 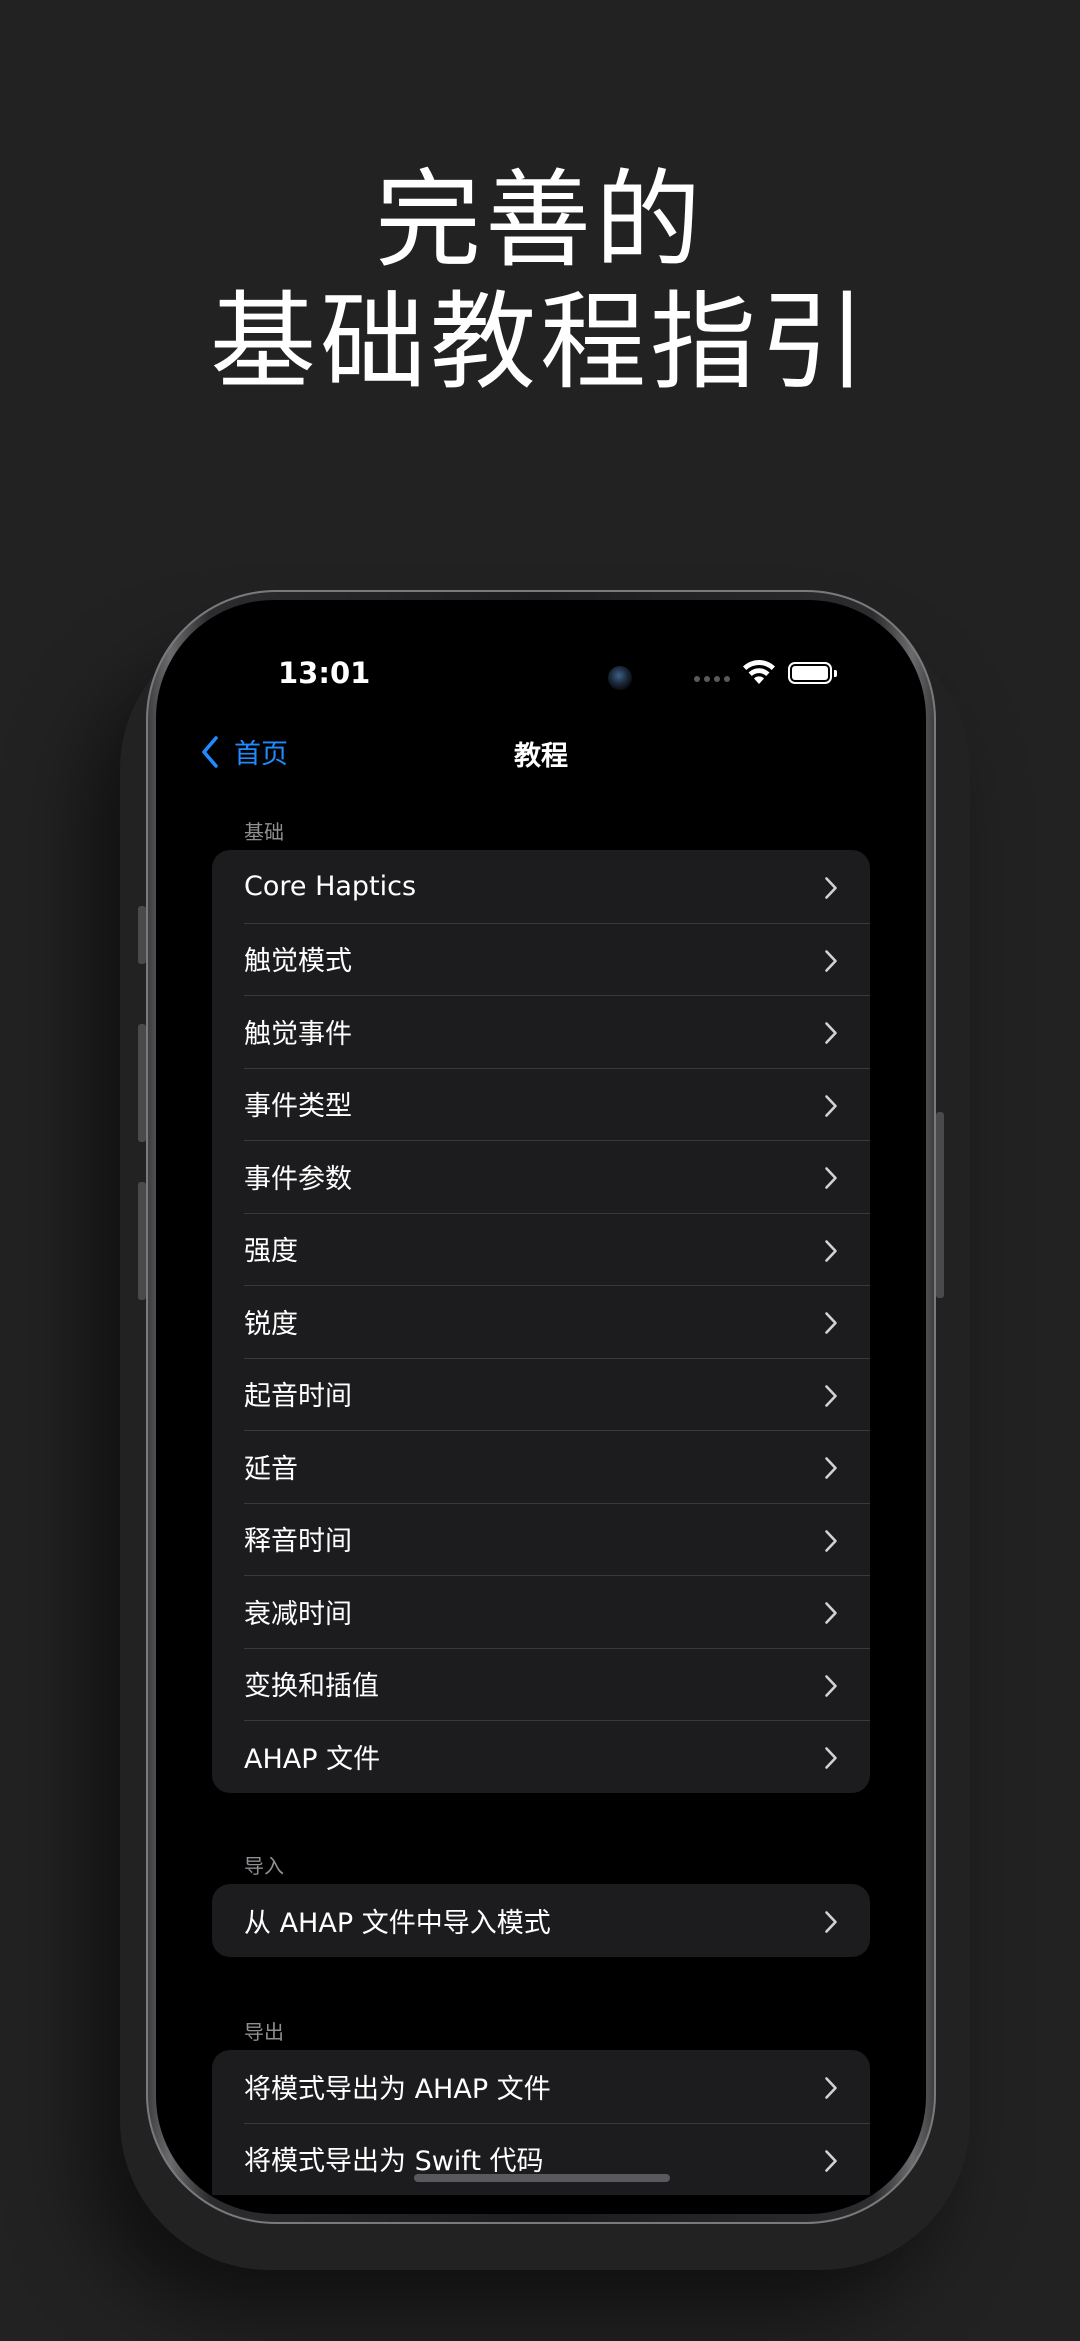 I want to click on volume-up-button, so click(x=142, y=1083).